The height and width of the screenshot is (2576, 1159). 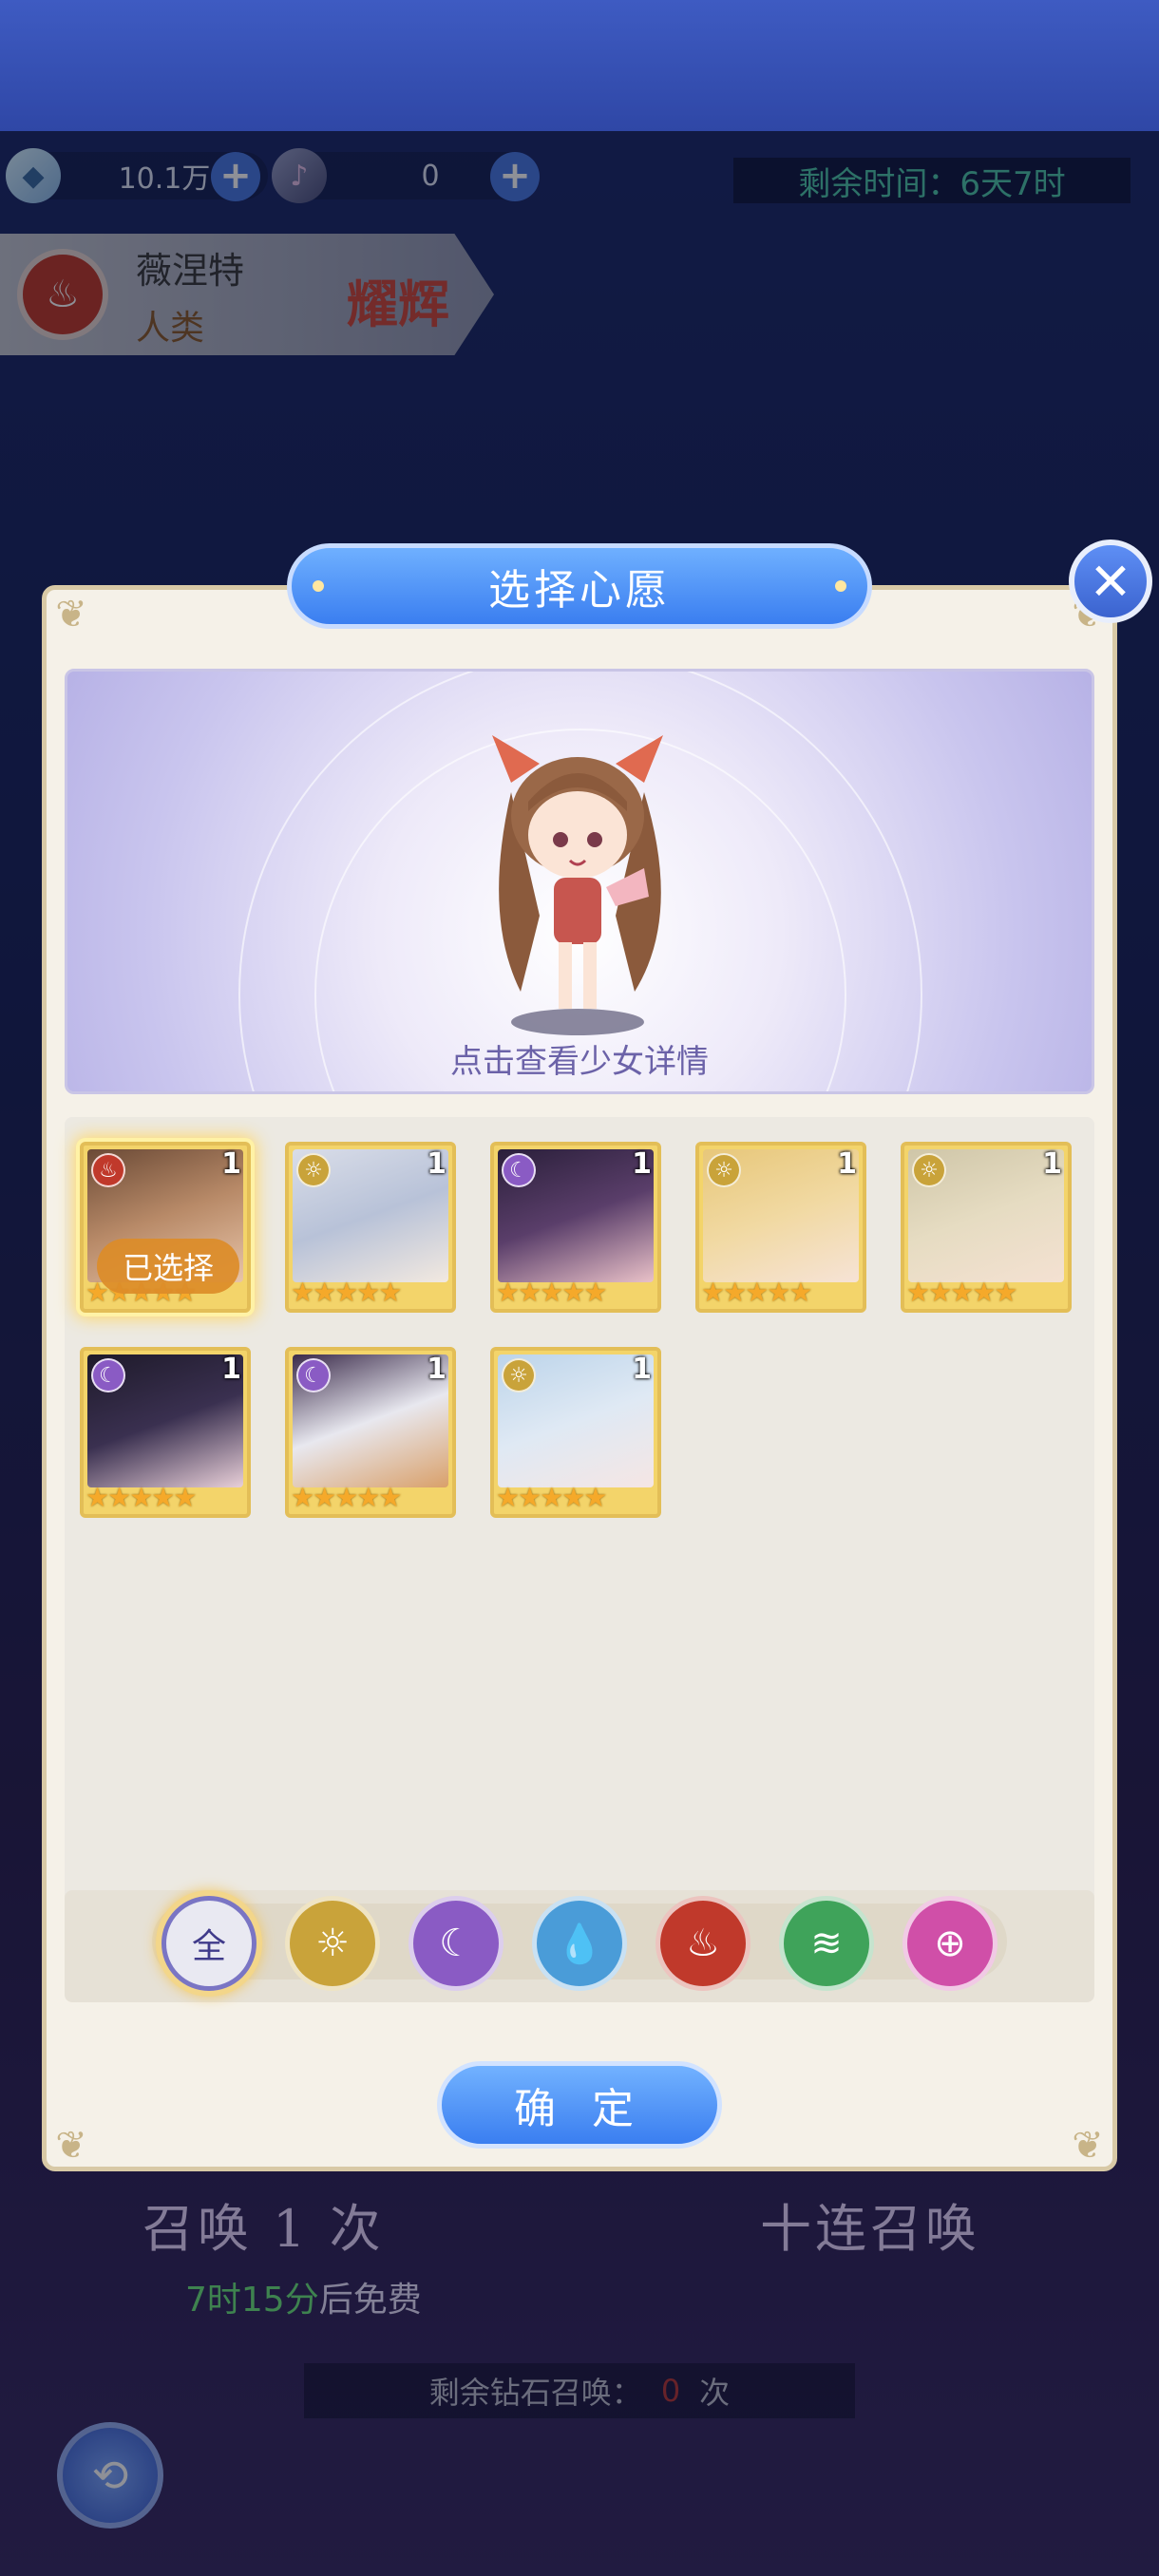 I want to click on filter-water-button: 💧, so click(x=579, y=1943).